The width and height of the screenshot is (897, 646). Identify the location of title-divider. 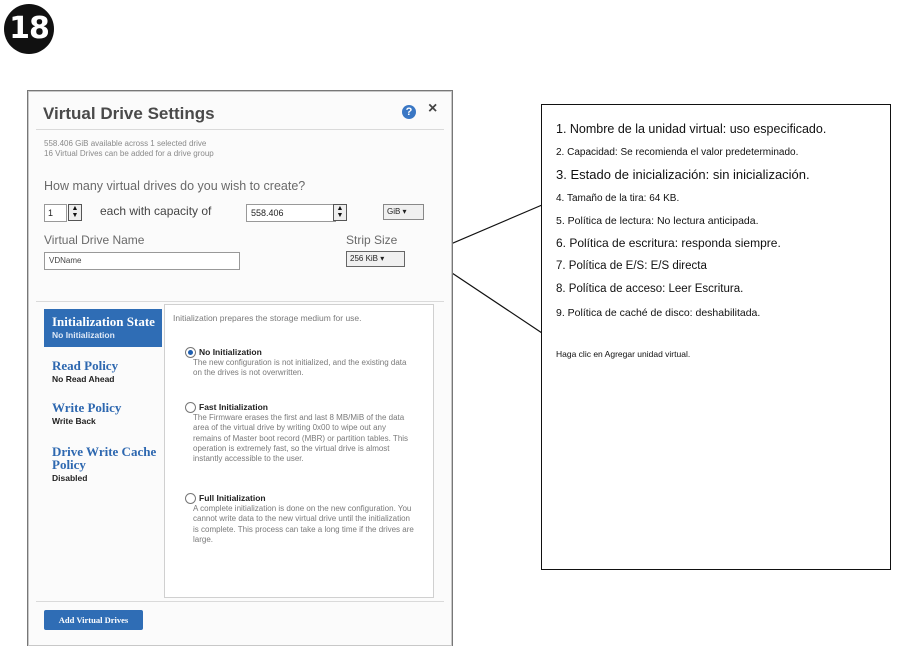
(240, 129).